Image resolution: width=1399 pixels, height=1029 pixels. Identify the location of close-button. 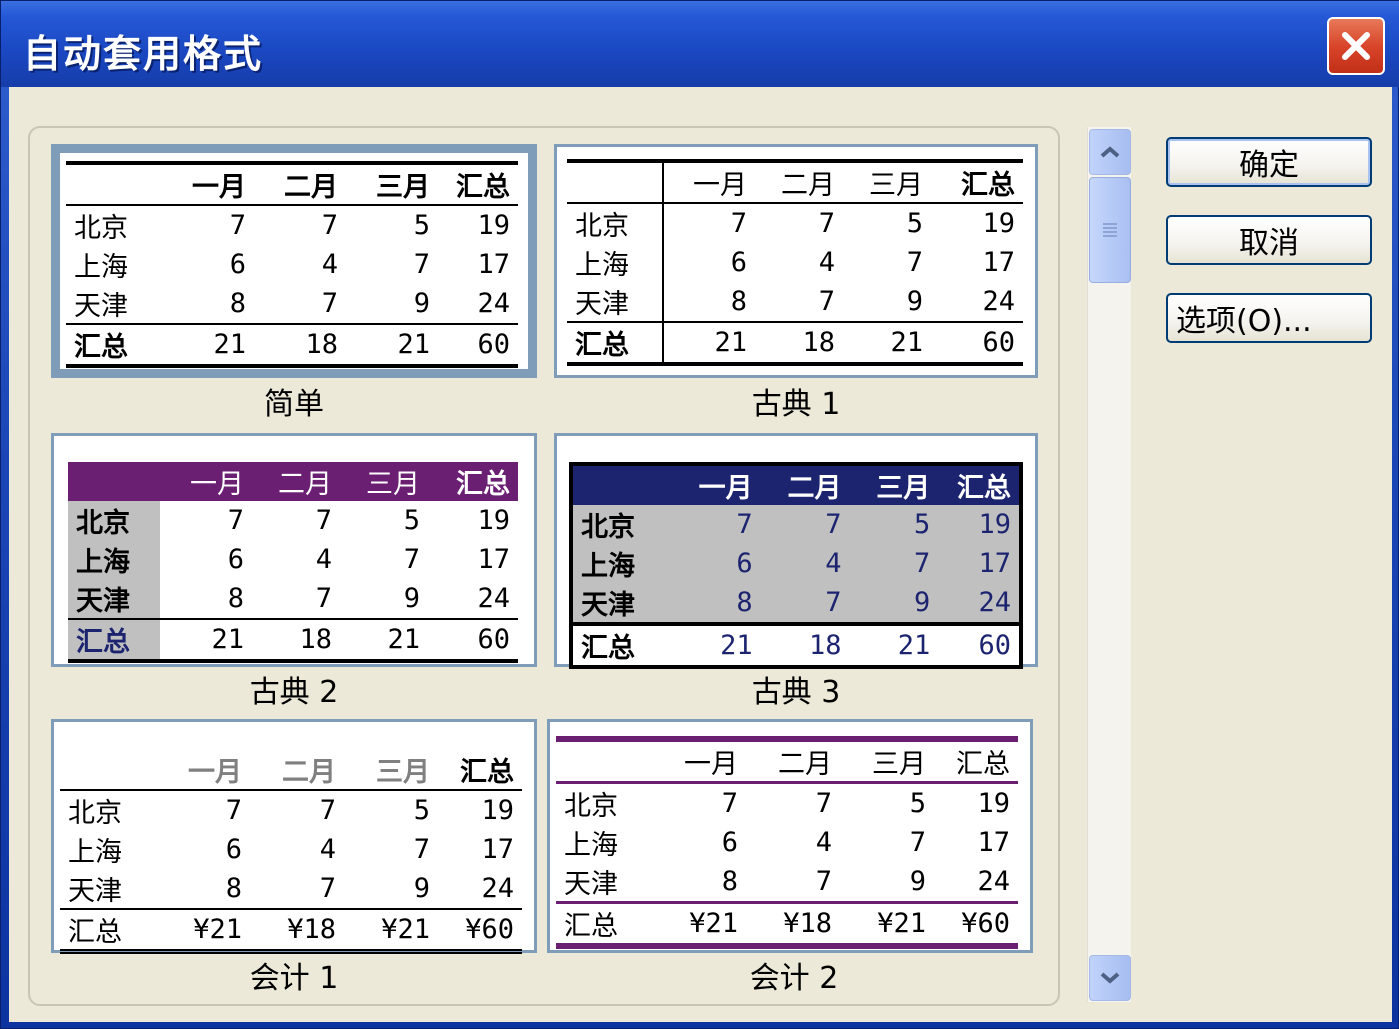
(1356, 46).